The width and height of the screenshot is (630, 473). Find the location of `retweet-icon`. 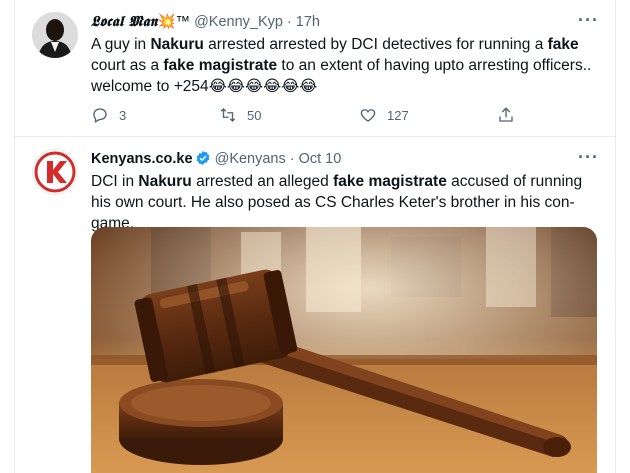

retweet-icon is located at coordinates (228, 115).